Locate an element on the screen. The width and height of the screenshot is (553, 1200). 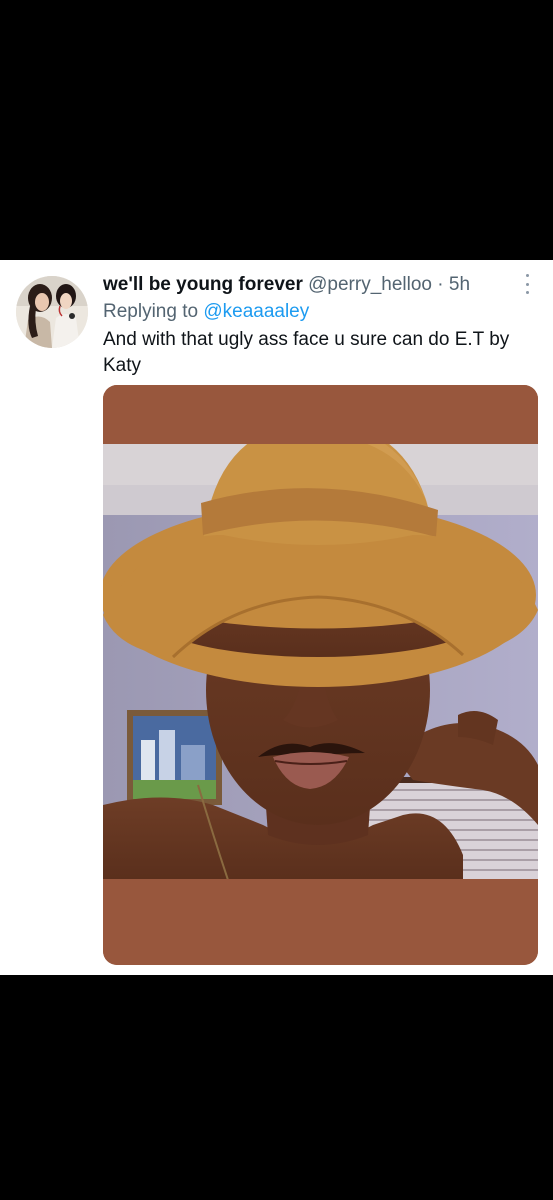
replying-to-line: Replying to @keaaaaley is located at coordinates (206, 312).